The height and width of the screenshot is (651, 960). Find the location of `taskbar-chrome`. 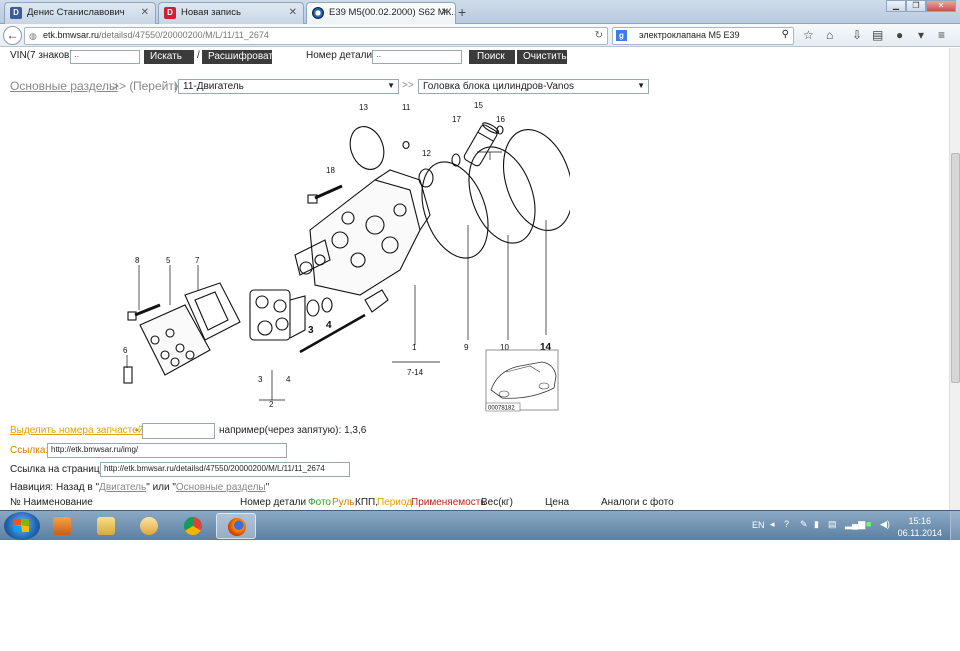

taskbar-chrome is located at coordinates (193, 526).